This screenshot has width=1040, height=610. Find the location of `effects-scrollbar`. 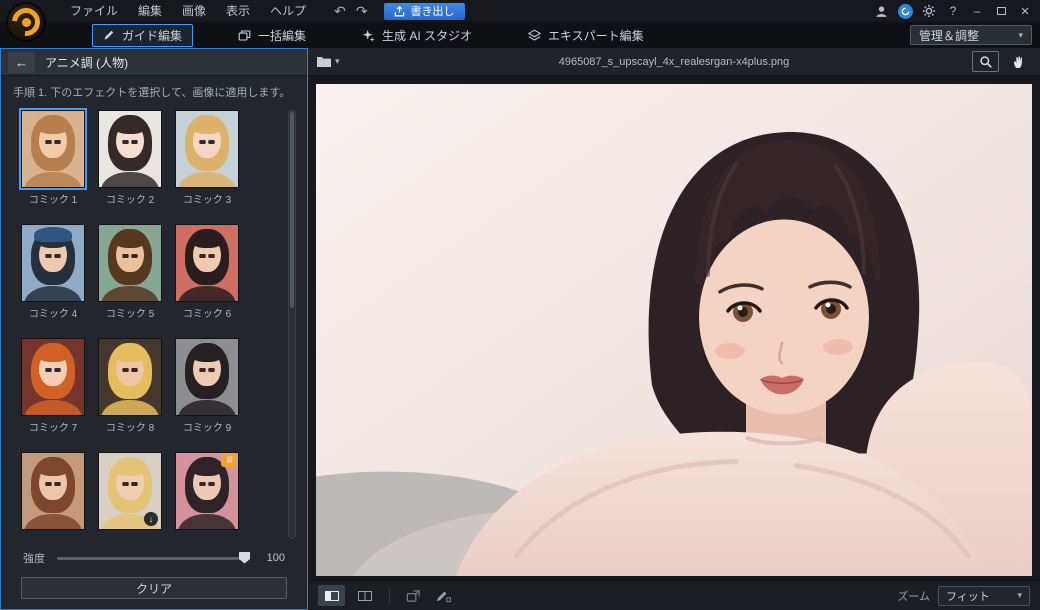

effects-scrollbar is located at coordinates (292, 324).